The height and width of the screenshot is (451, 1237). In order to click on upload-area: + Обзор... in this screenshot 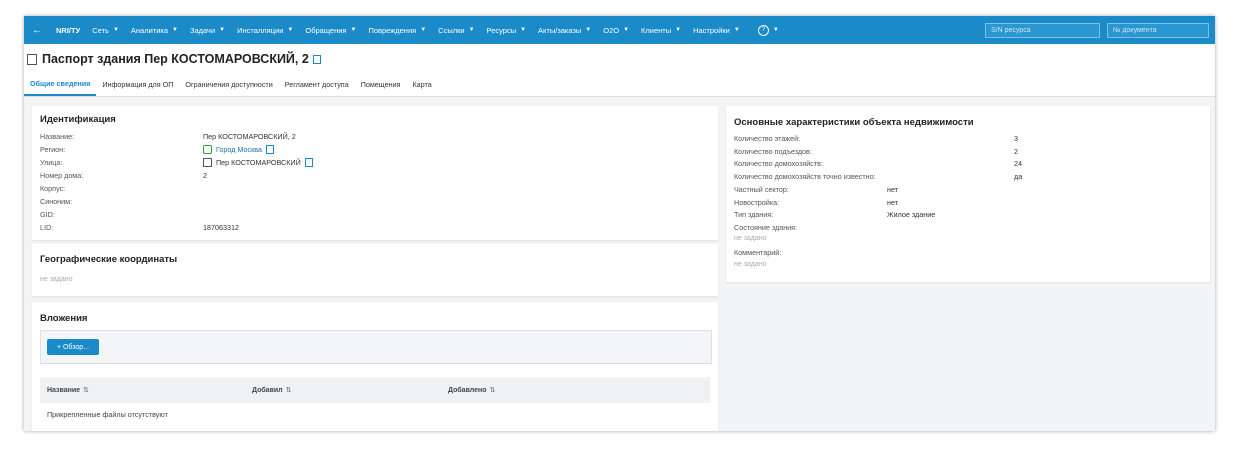, I will do `click(376, 347)`.